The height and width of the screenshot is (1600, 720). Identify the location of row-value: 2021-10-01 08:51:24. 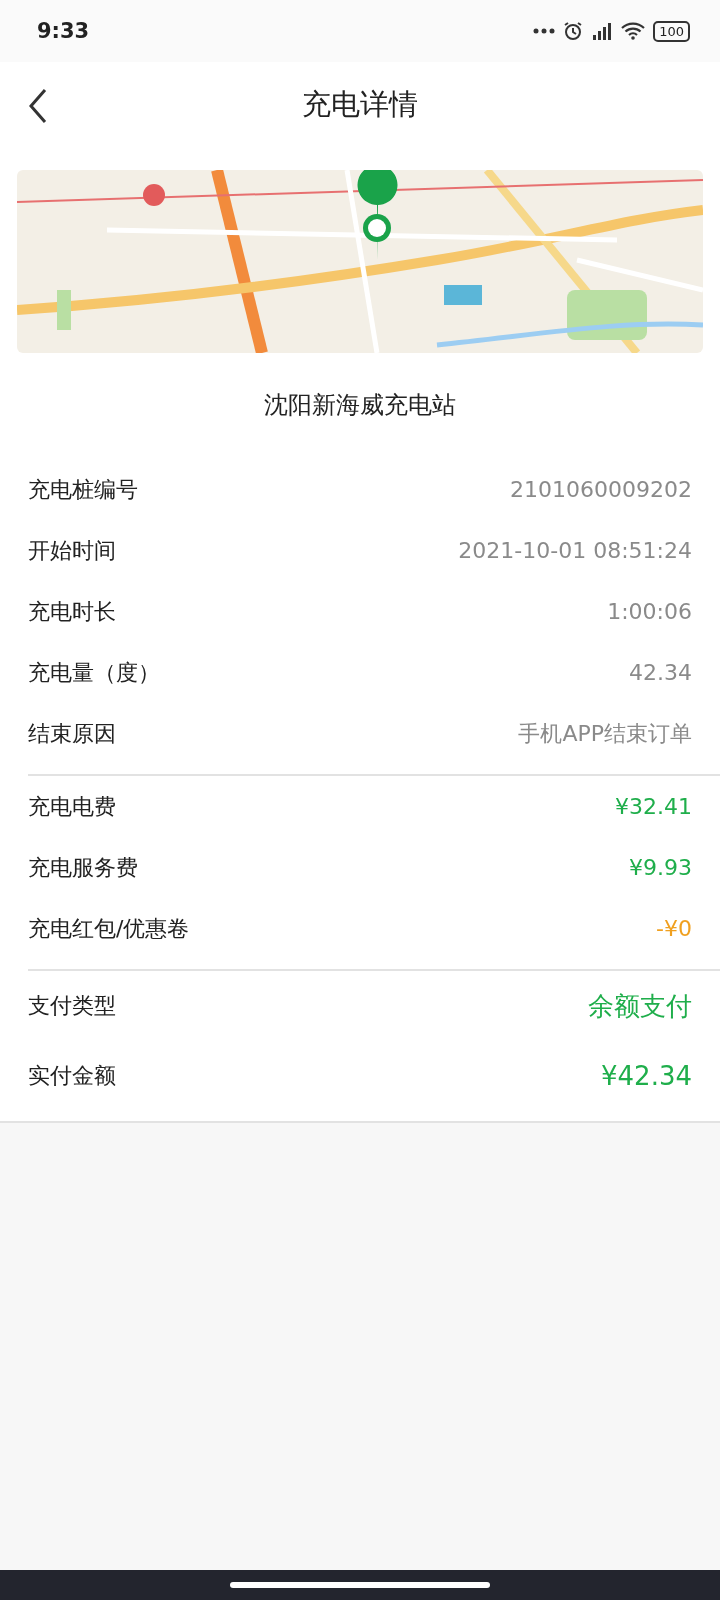
(575, 550).